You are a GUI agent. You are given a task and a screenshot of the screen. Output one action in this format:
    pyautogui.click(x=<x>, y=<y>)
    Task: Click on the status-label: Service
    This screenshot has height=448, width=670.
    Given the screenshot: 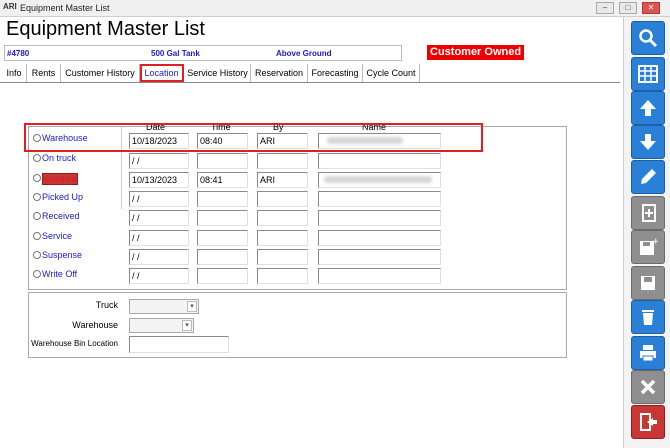 What is the action you would take?
    pyautogui.click(x=57, y=236)
    